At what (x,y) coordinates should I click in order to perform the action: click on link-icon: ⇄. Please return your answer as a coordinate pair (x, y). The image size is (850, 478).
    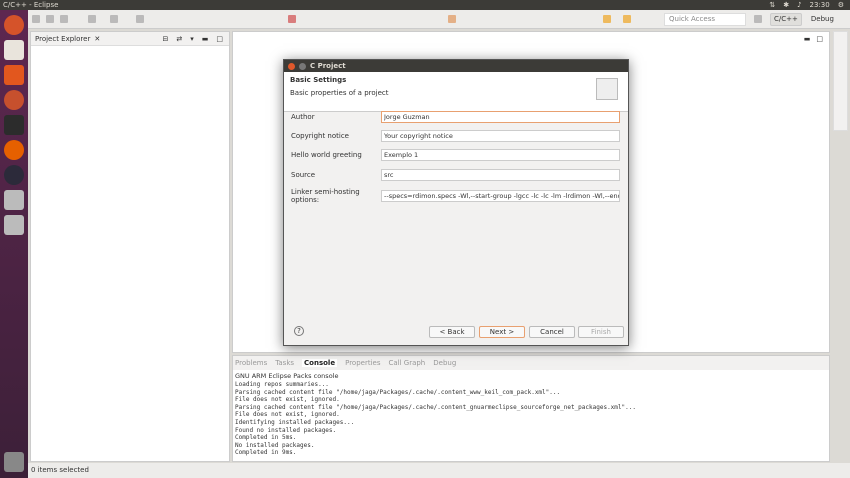
    Looking at the image, I should click on (179, 39).